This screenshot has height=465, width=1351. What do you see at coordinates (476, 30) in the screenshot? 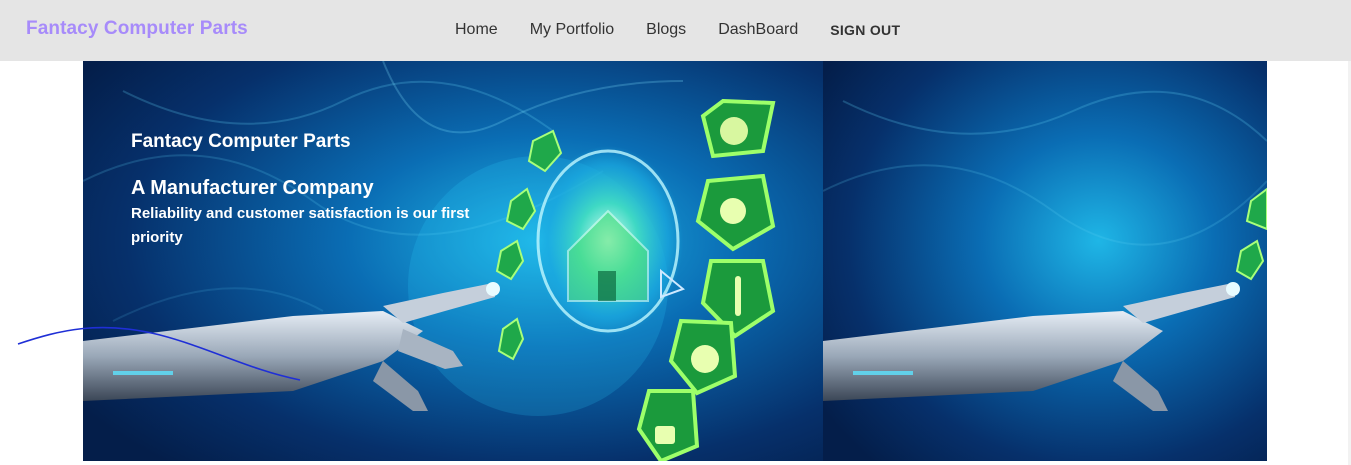
I see `nav-link-home: Home` at bounding box center [476, 30].